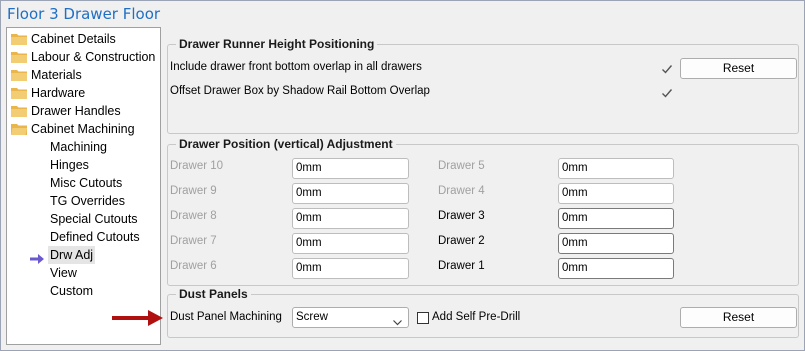 Image resolution: width=805 pixels, height=351 pixels. I want to click on tree-item-label: Cabinet Machining, so click(83, 129).